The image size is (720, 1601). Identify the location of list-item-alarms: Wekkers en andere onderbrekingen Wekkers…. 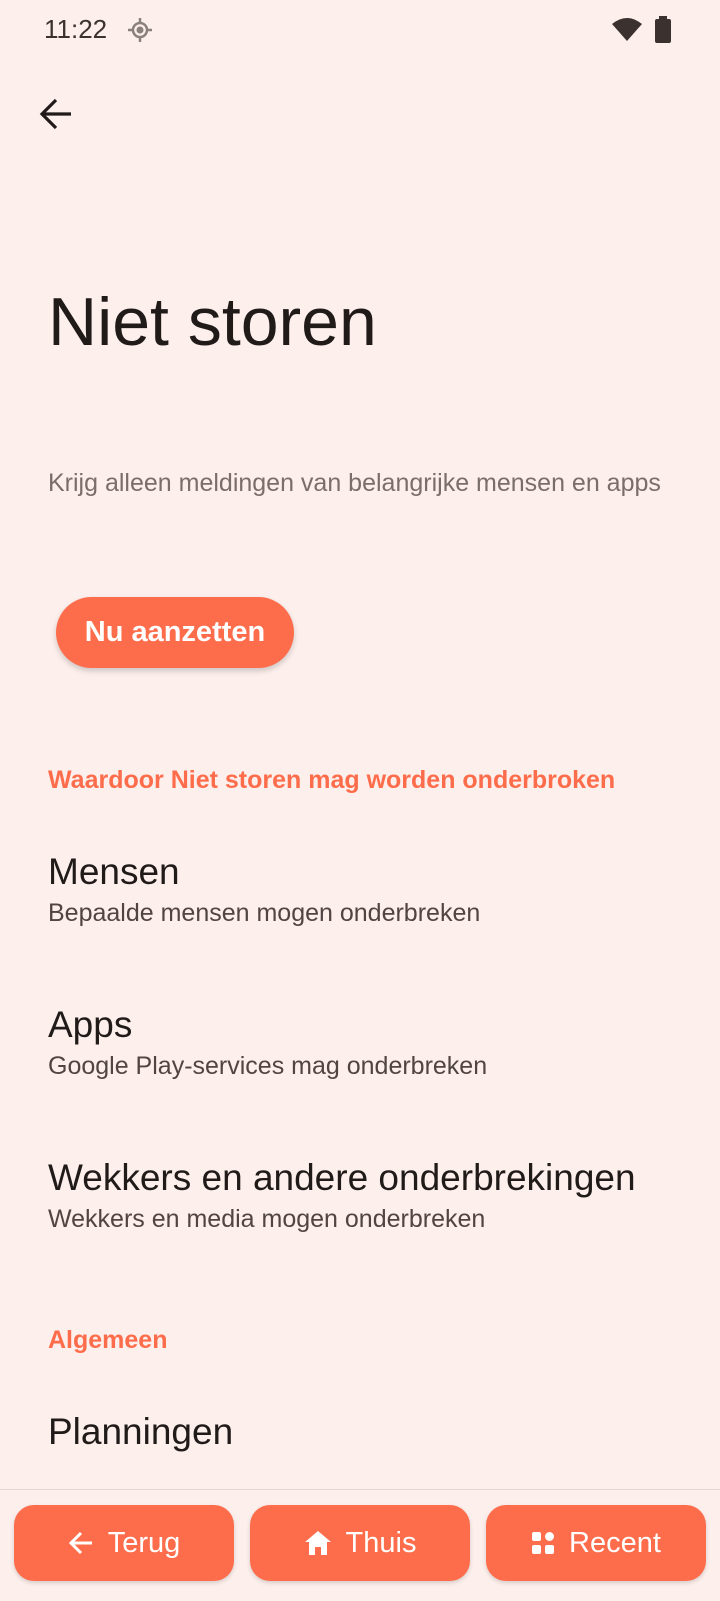
(368, 1196).